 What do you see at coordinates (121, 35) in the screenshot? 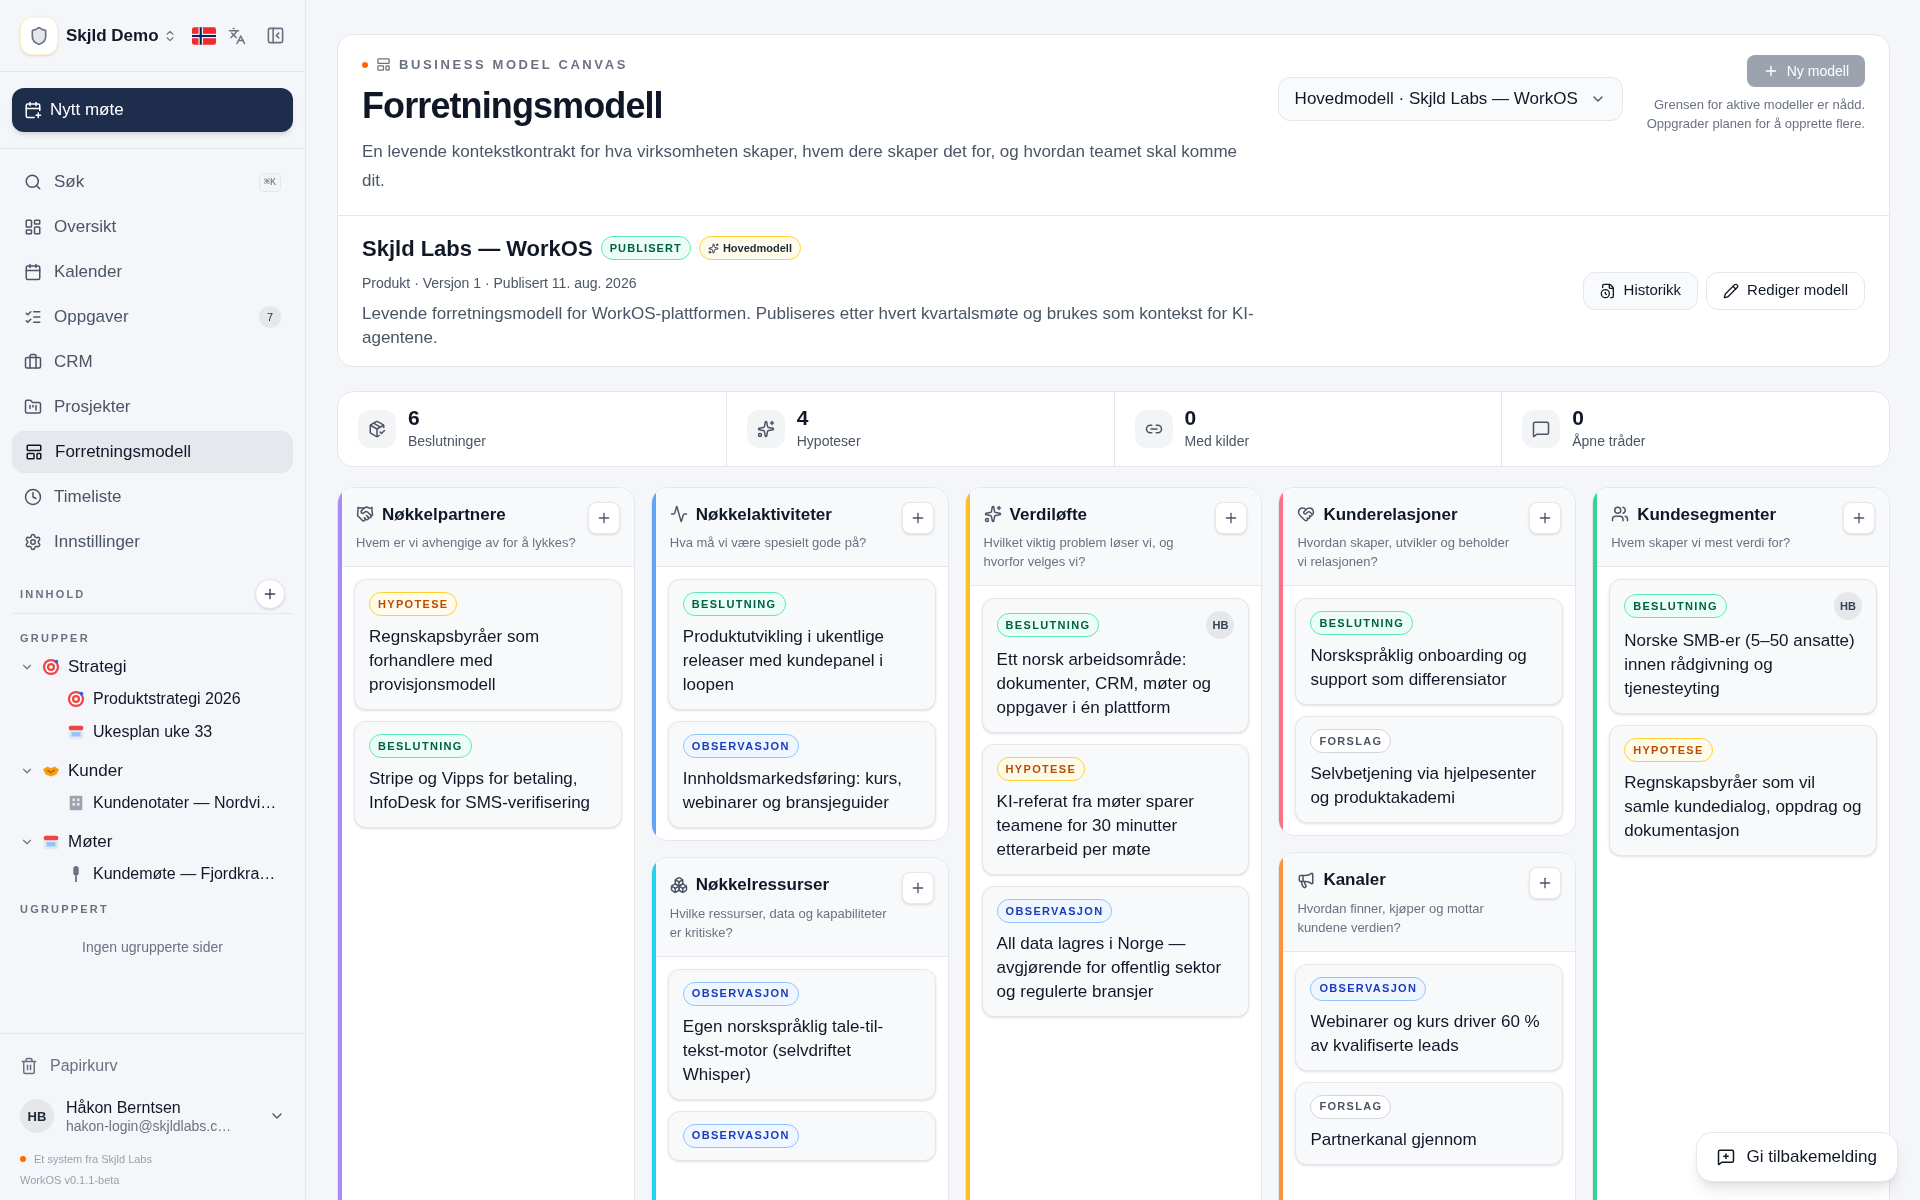
I see `workspace-switcher: Skjld Demo` at bounding box center [121, 35].